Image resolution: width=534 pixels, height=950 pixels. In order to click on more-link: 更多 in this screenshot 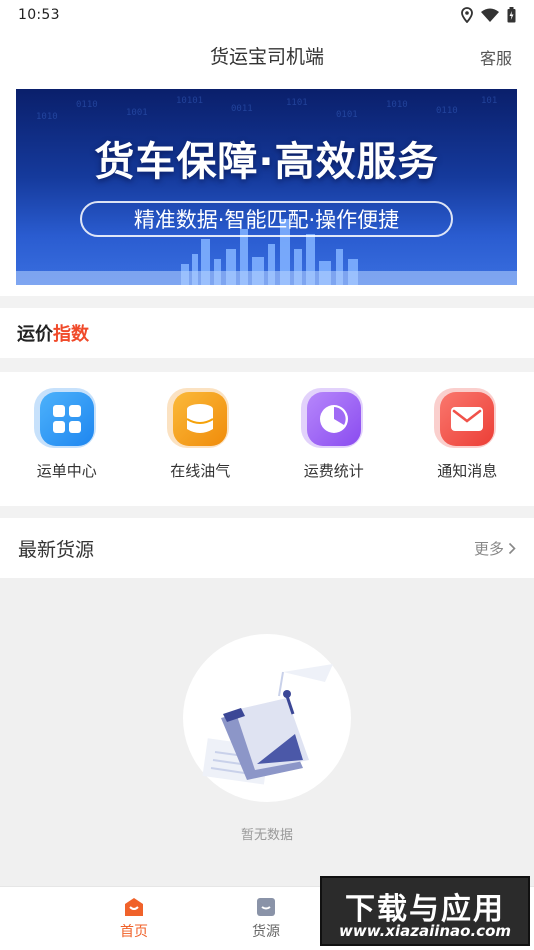, I will do `click(495, 548)`.